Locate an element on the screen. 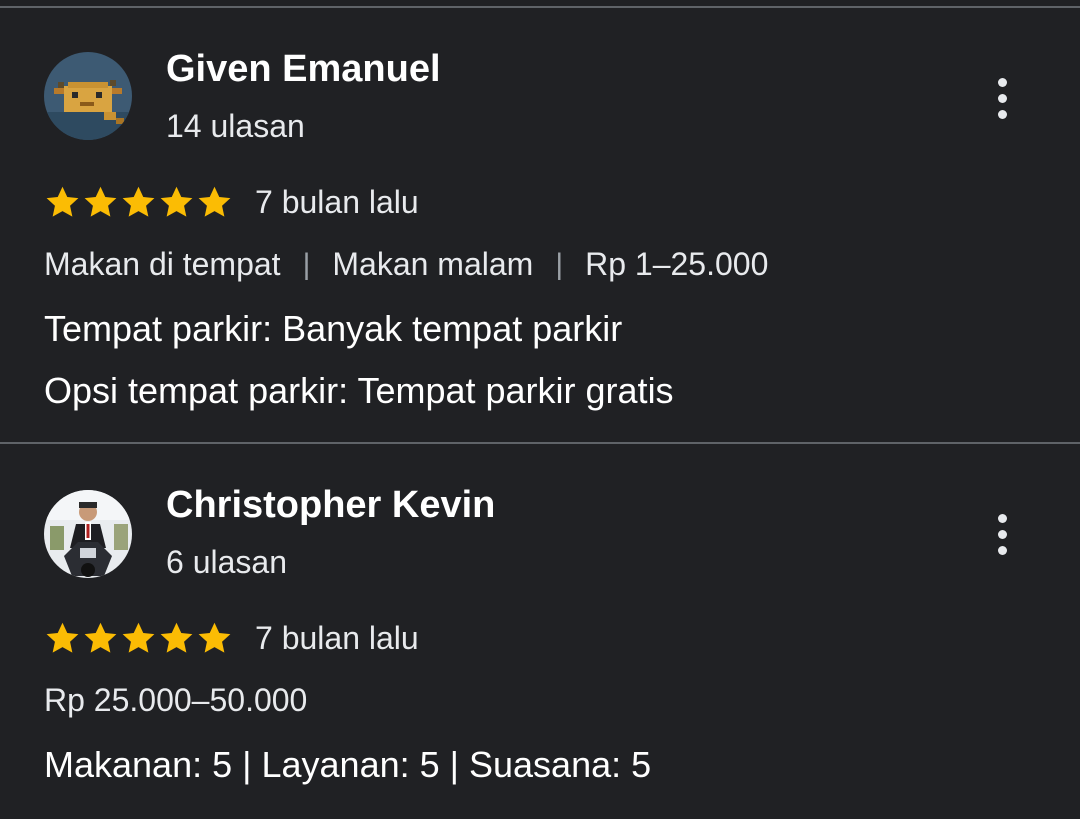 The height and width of the screenshot is (819, 1080). parking-space-info: Tempat parkir: Banyak tempat parkir is located at coordinates (333, 328).